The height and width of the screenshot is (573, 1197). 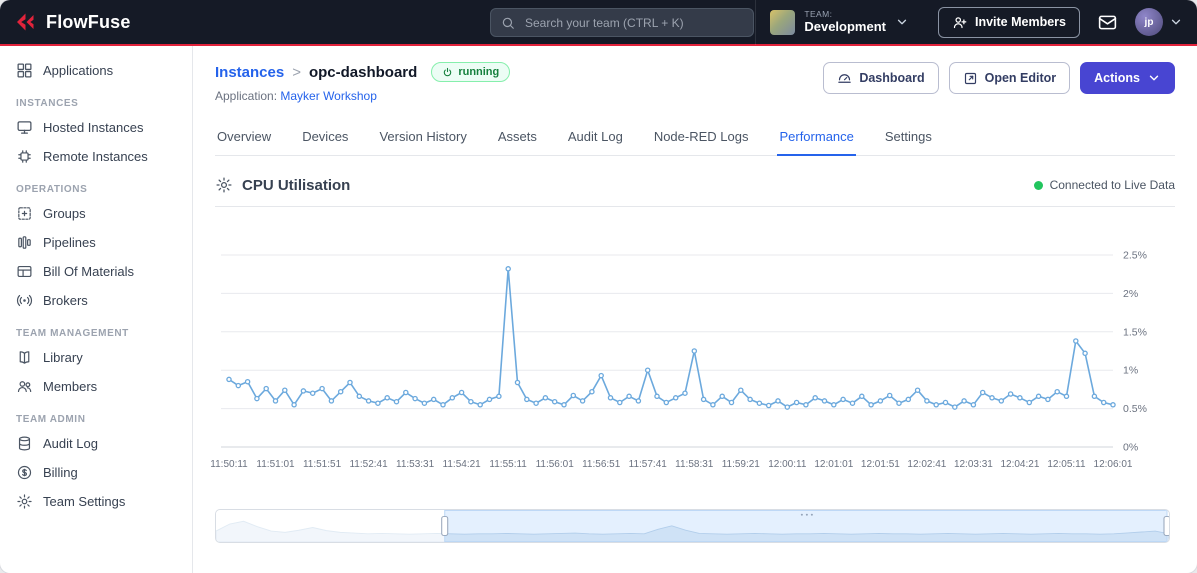 I want to click on chart-range-navigator, so click(x=692, y=526).